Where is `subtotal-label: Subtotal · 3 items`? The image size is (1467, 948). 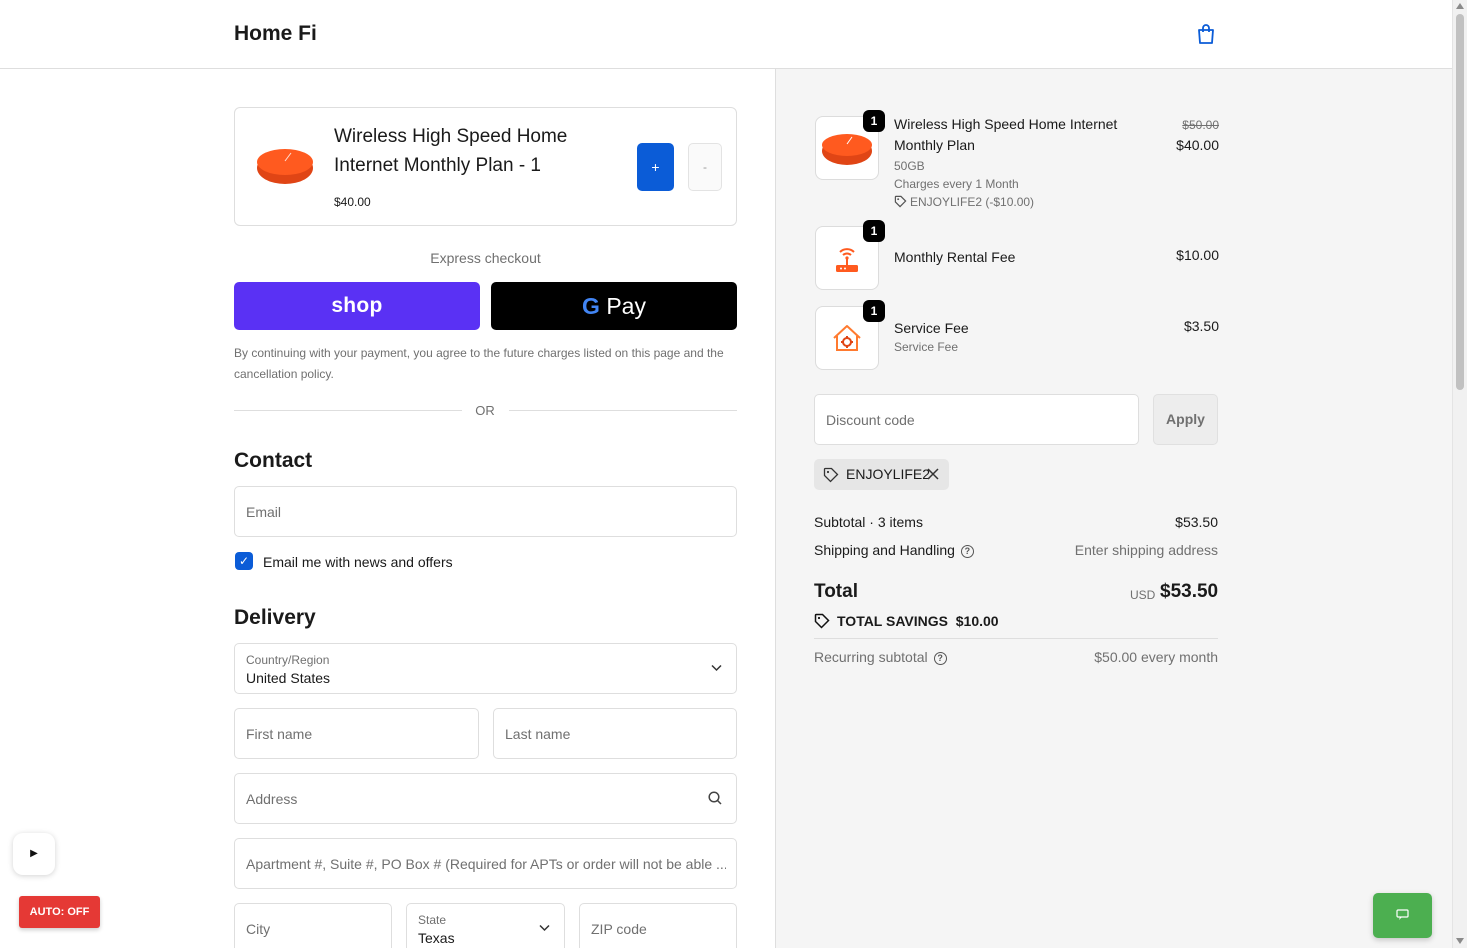 subtotal-label: Subtotal · 3 items is located at coordinates (868, 522).